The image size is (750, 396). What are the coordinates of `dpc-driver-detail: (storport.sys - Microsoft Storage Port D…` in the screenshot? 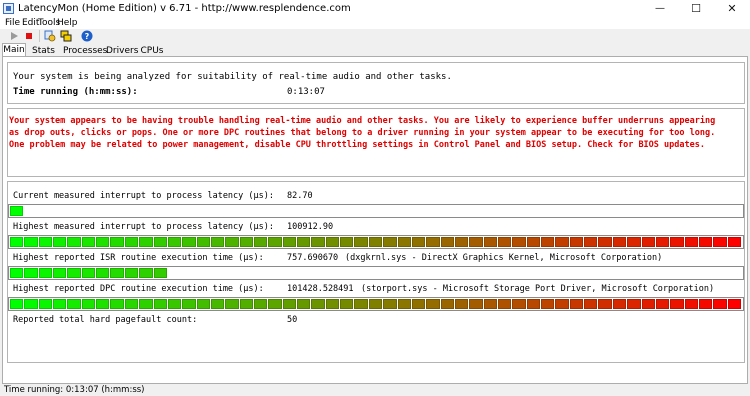 It's located at (538, 289).